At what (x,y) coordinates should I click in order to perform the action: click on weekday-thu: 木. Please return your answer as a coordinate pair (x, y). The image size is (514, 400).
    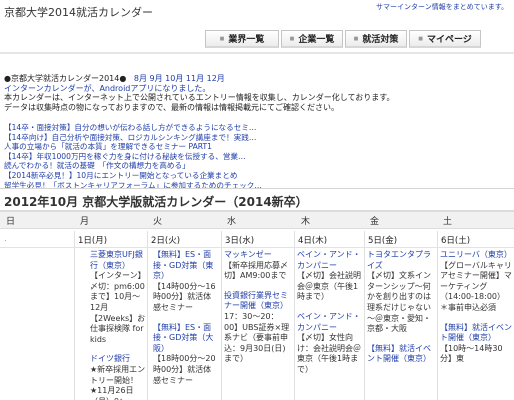
    Looking at the image, I should click on (306, 222).